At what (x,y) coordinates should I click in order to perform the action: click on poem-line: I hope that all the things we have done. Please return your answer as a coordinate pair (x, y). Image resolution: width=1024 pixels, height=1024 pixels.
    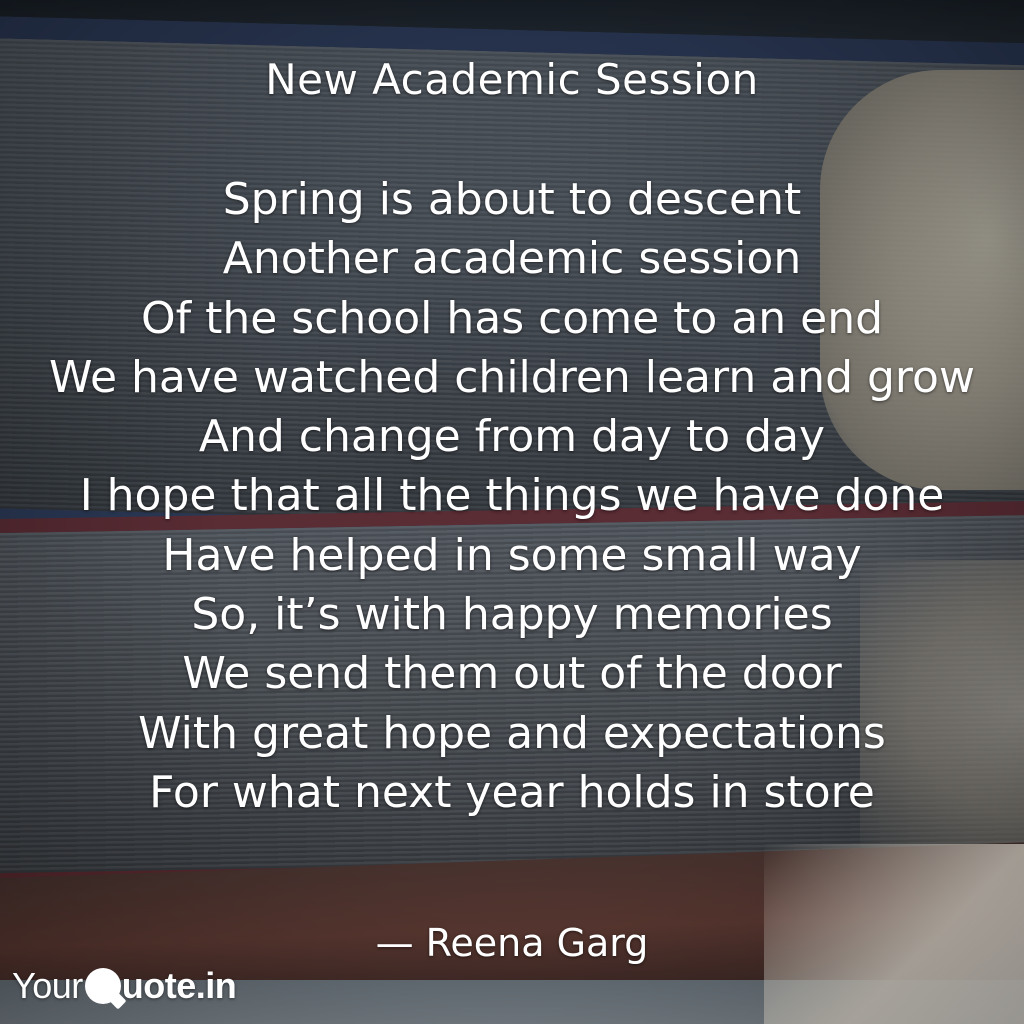
    Looking at the image, I should click on (512, 496).